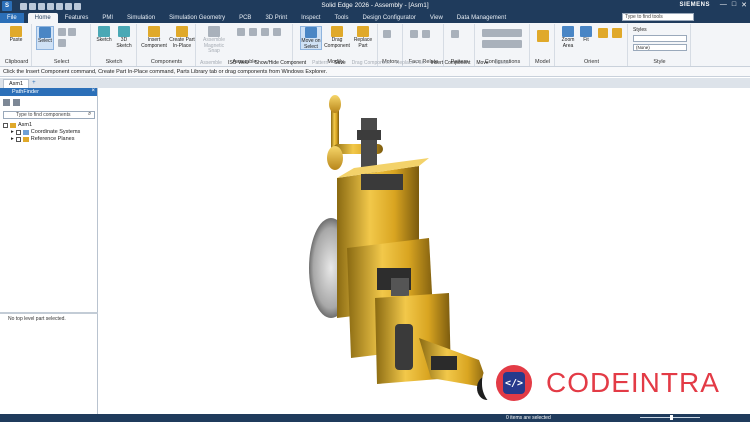 The width and height of the screenshot is (750, 422). Describe the element at coordinates (25, 125) in the screenshot. I see `tree-item-label: Asm1` at that location.